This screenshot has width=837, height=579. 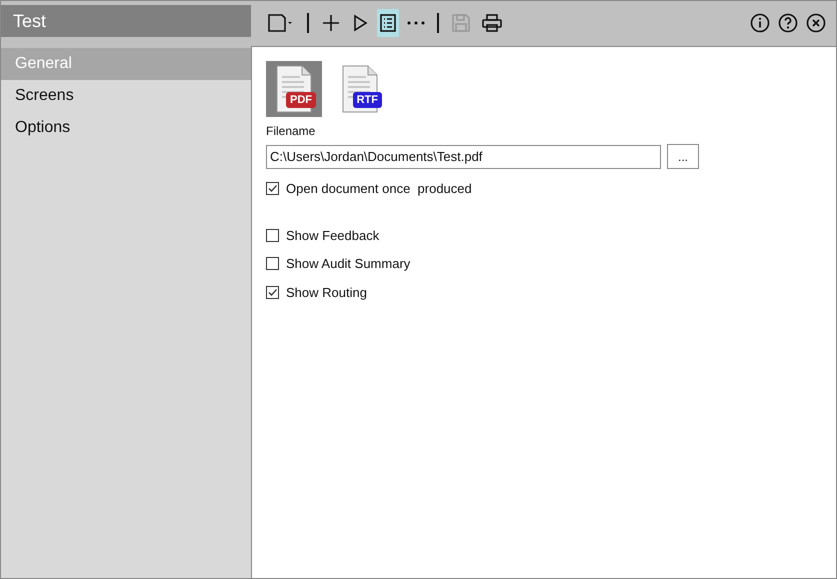 What do you see at coordinates (126, 21) in the screenshot?
I see `window-title: Test` at bounding box center [126, 21].